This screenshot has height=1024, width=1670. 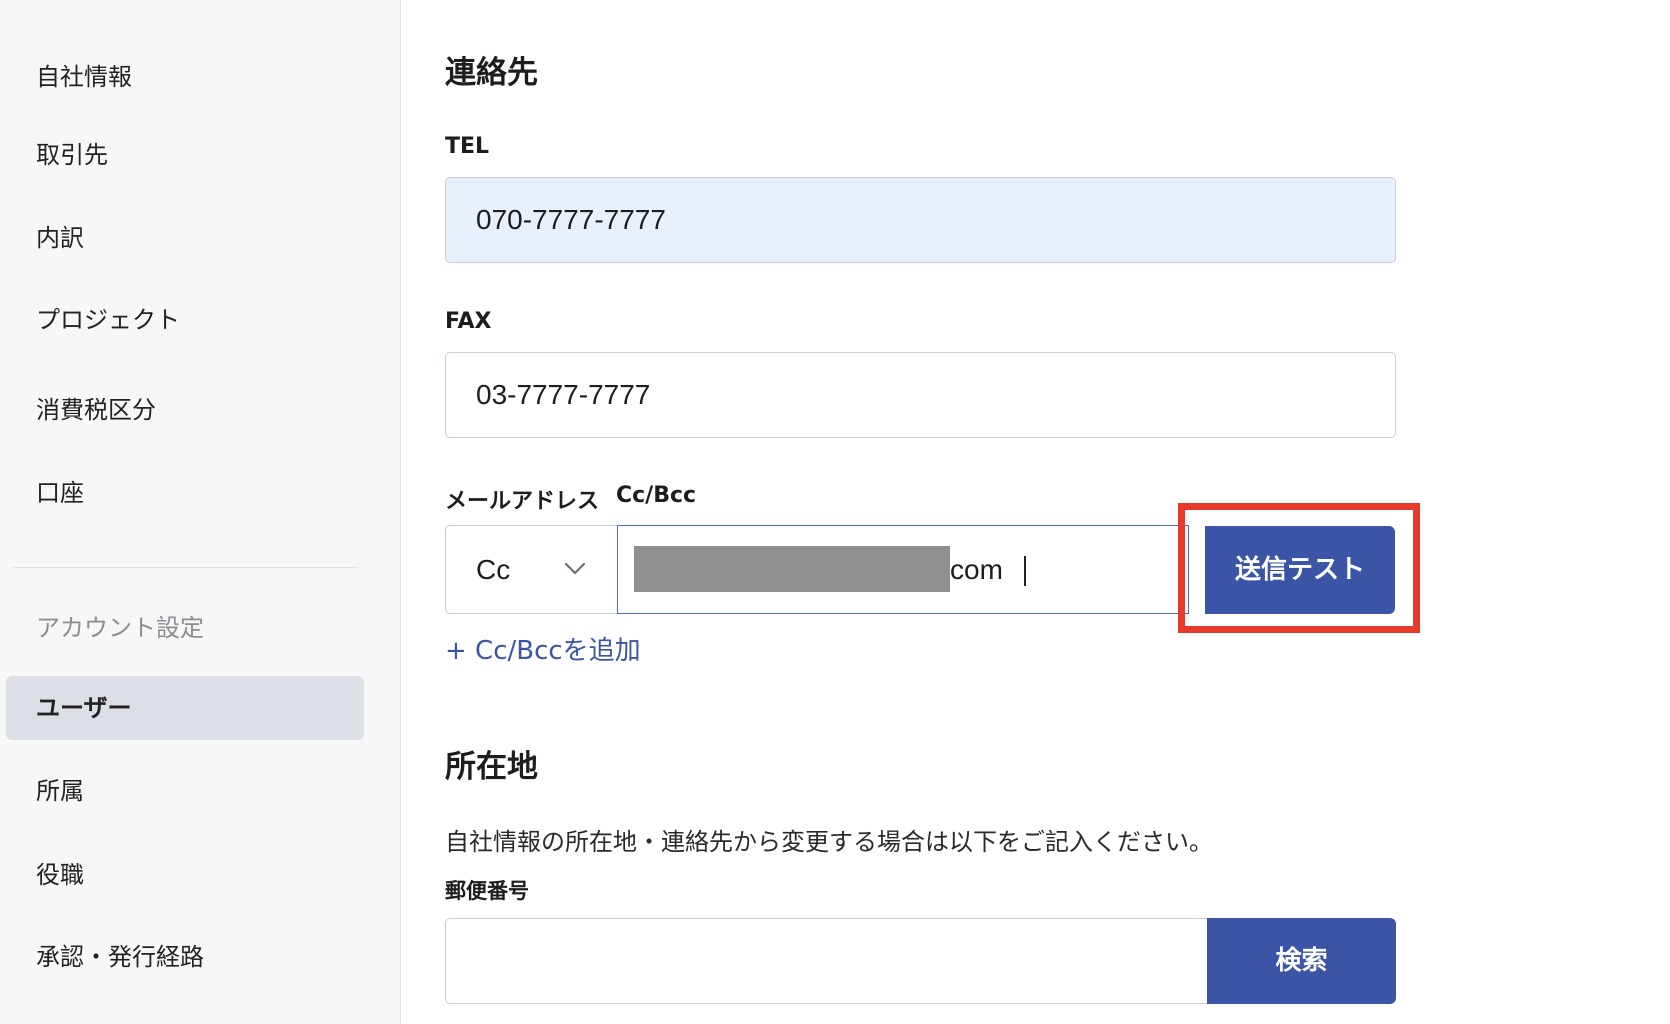 I want to click on tel-input: 070-7777-7777, so click(x=920, y=220).